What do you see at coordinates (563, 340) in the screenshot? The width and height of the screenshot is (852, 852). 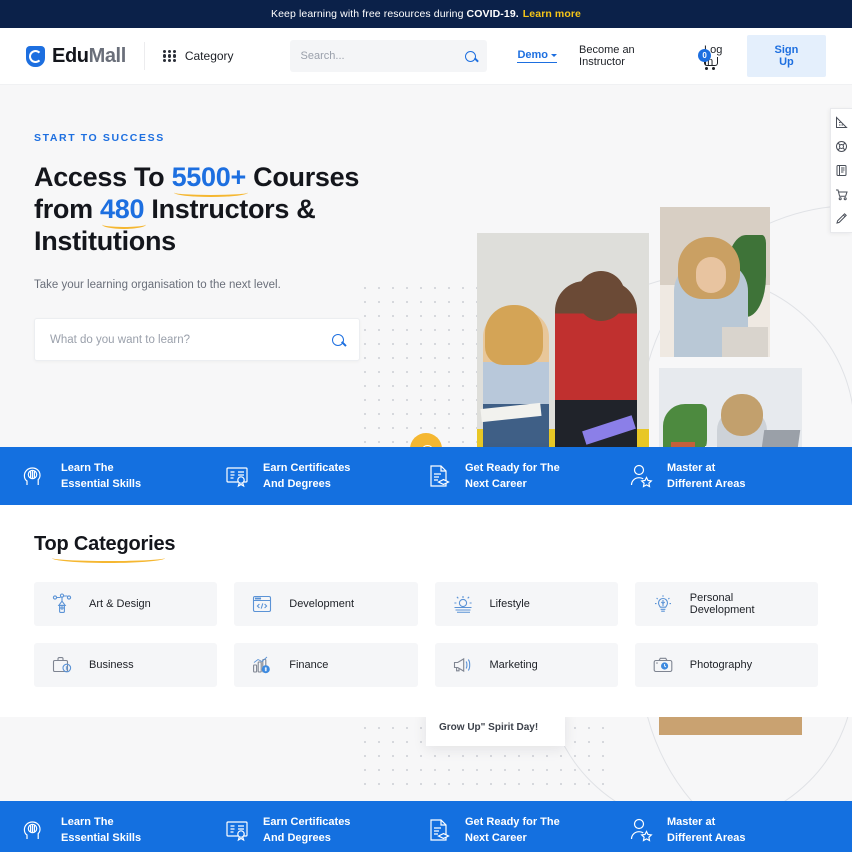 I see `hero-photo-conversation` at bounding box center [563, 340].